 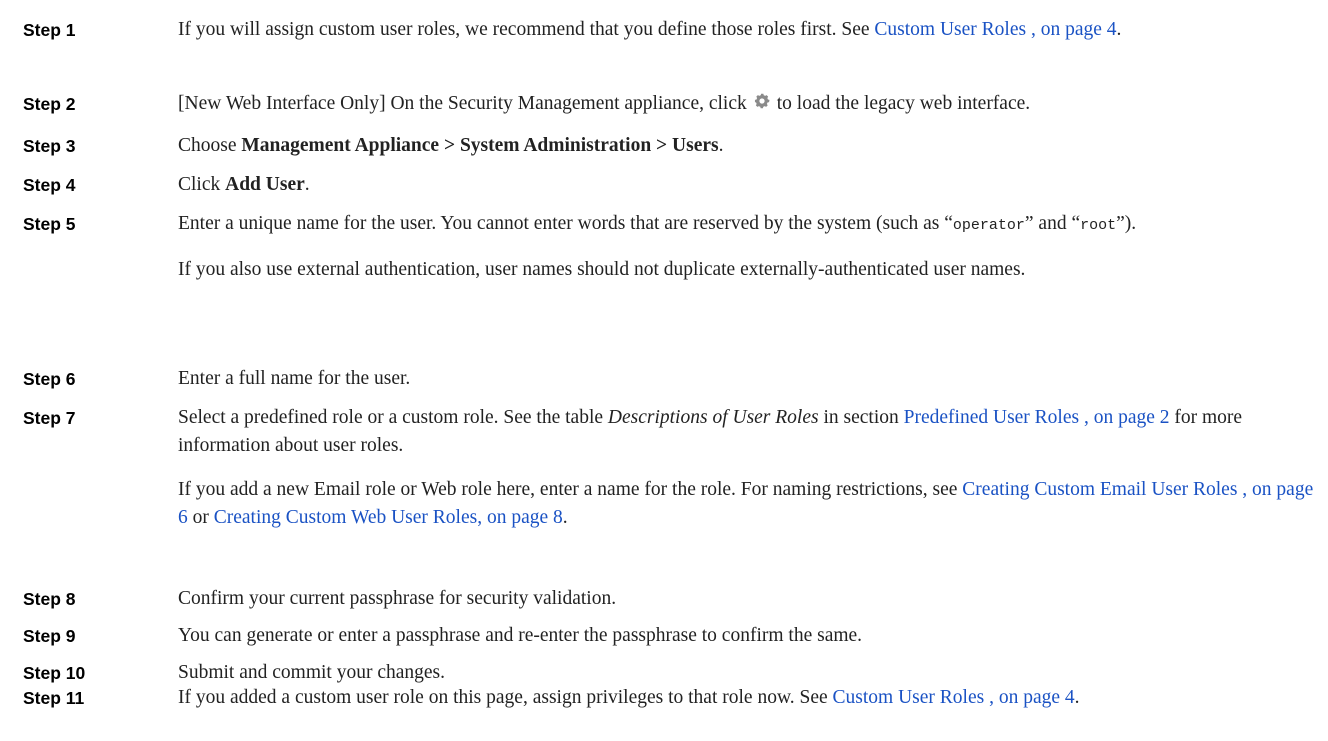 What do you see at coordinates (265, 184) in the screenshot?
I see `add-user-label: Add User` at bounding box center [265, 184].